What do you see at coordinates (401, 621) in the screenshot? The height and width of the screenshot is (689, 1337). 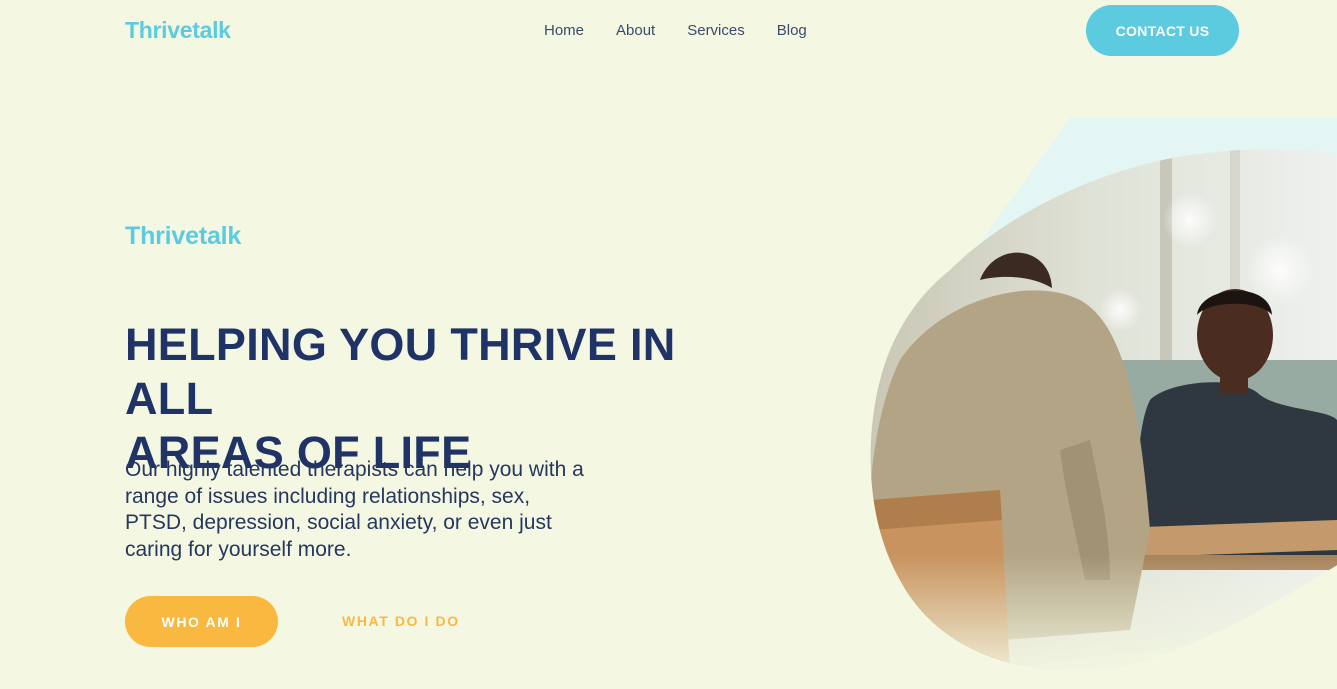 I see `what-do-i-do-link: WHAT DO I DO` at bounding box center [401, 621].